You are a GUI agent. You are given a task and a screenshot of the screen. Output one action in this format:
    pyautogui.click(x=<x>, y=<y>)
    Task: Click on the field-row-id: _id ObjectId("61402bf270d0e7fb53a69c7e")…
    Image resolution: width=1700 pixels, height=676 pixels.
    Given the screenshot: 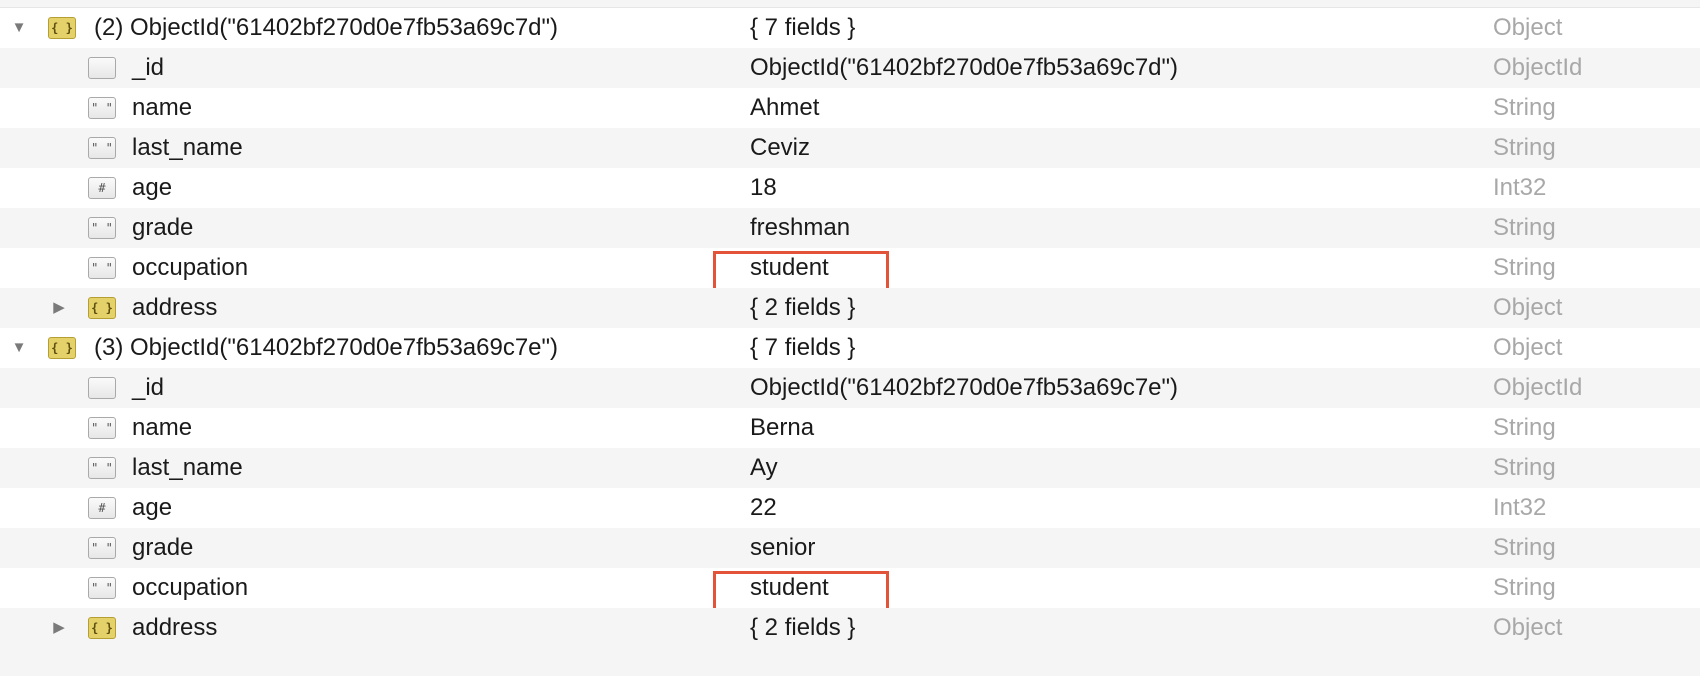 What is the action you would take?
    pyautogui.click(x=850, y=388)
    